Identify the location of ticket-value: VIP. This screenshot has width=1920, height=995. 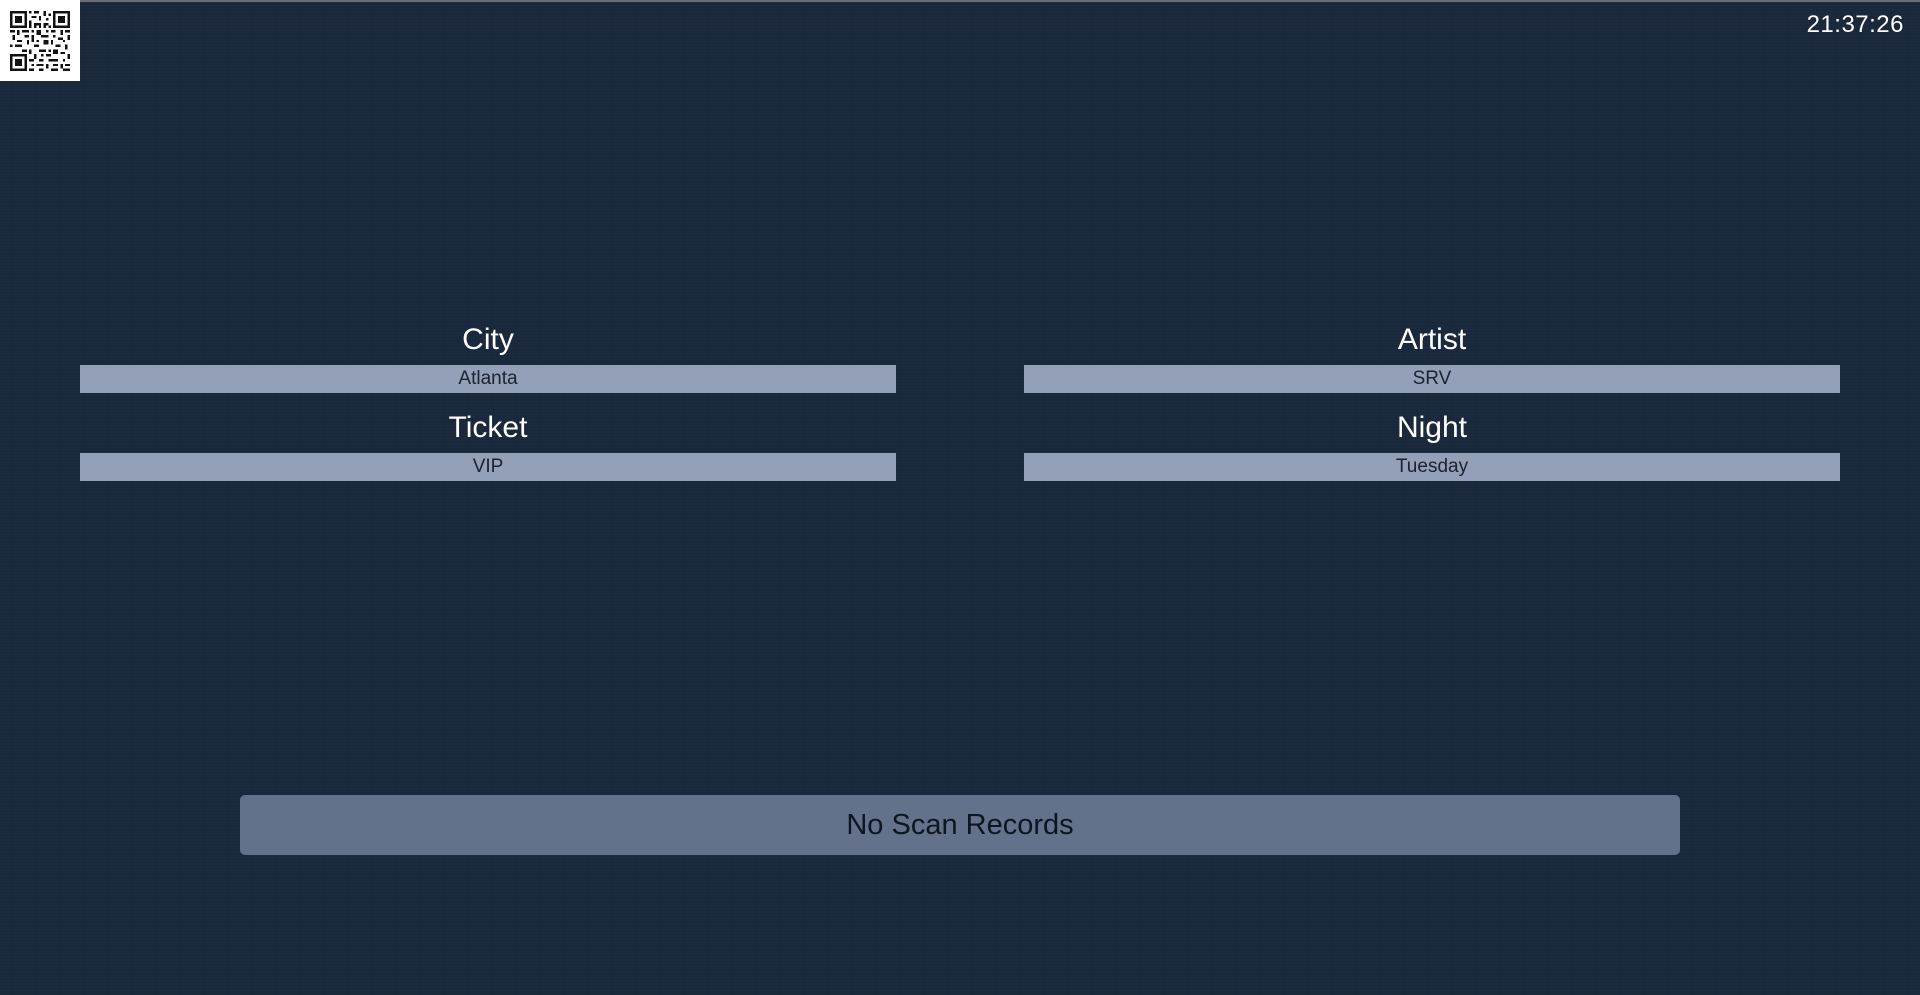
(488, 467).